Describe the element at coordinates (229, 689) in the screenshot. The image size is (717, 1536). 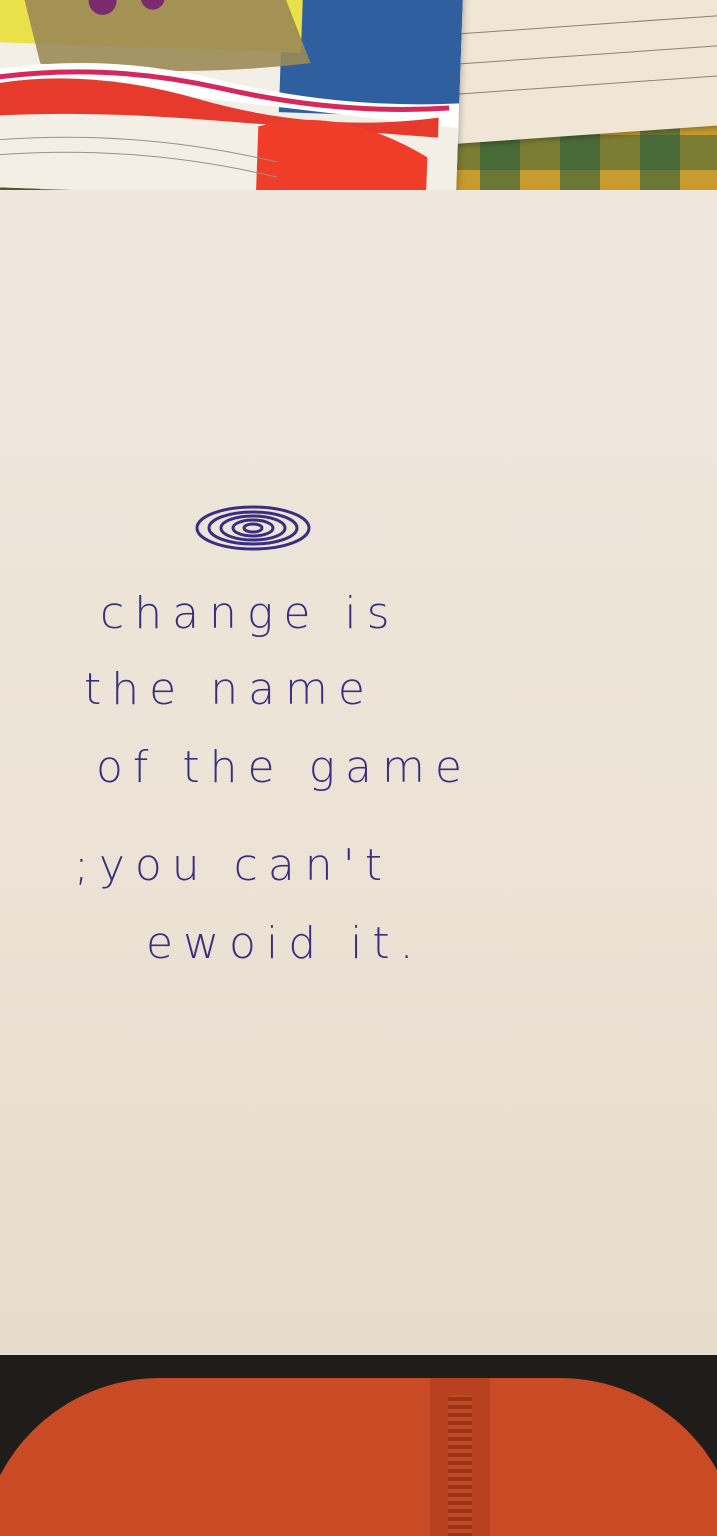
I see `note-line-2: the name` at that location.